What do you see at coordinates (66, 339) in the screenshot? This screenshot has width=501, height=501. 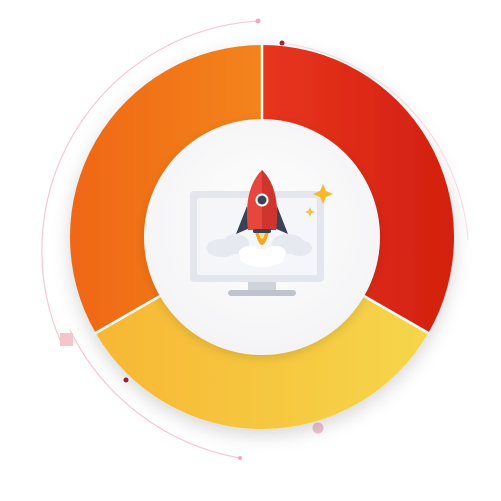 I see `orbit-square-left` at bounding box center [66, 339].